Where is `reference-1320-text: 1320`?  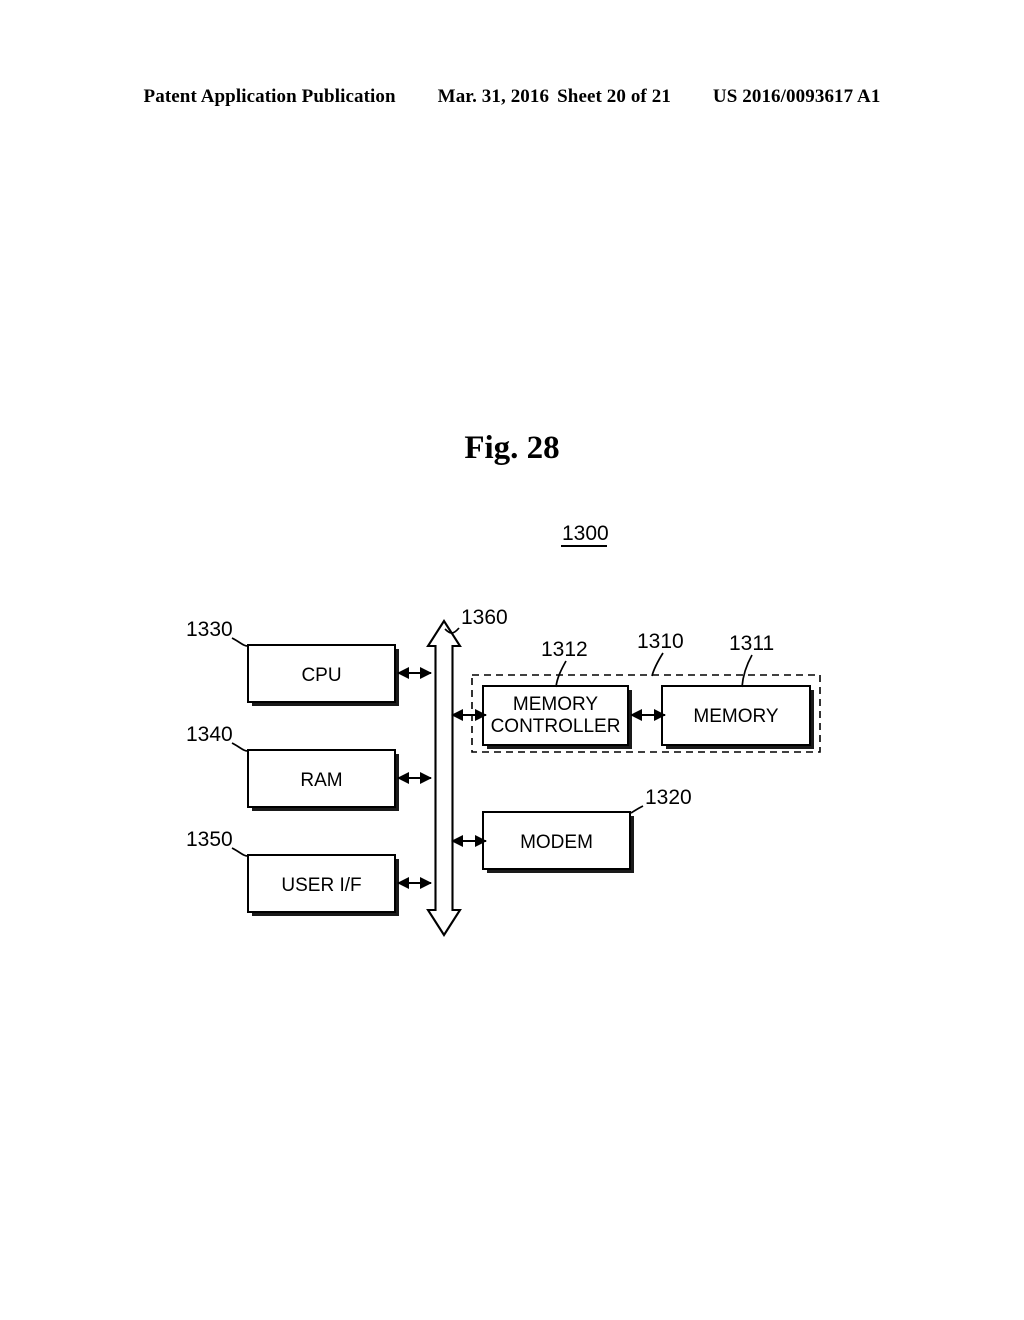
reference-1320-text: 1320 is located at coordinates (668, 797).